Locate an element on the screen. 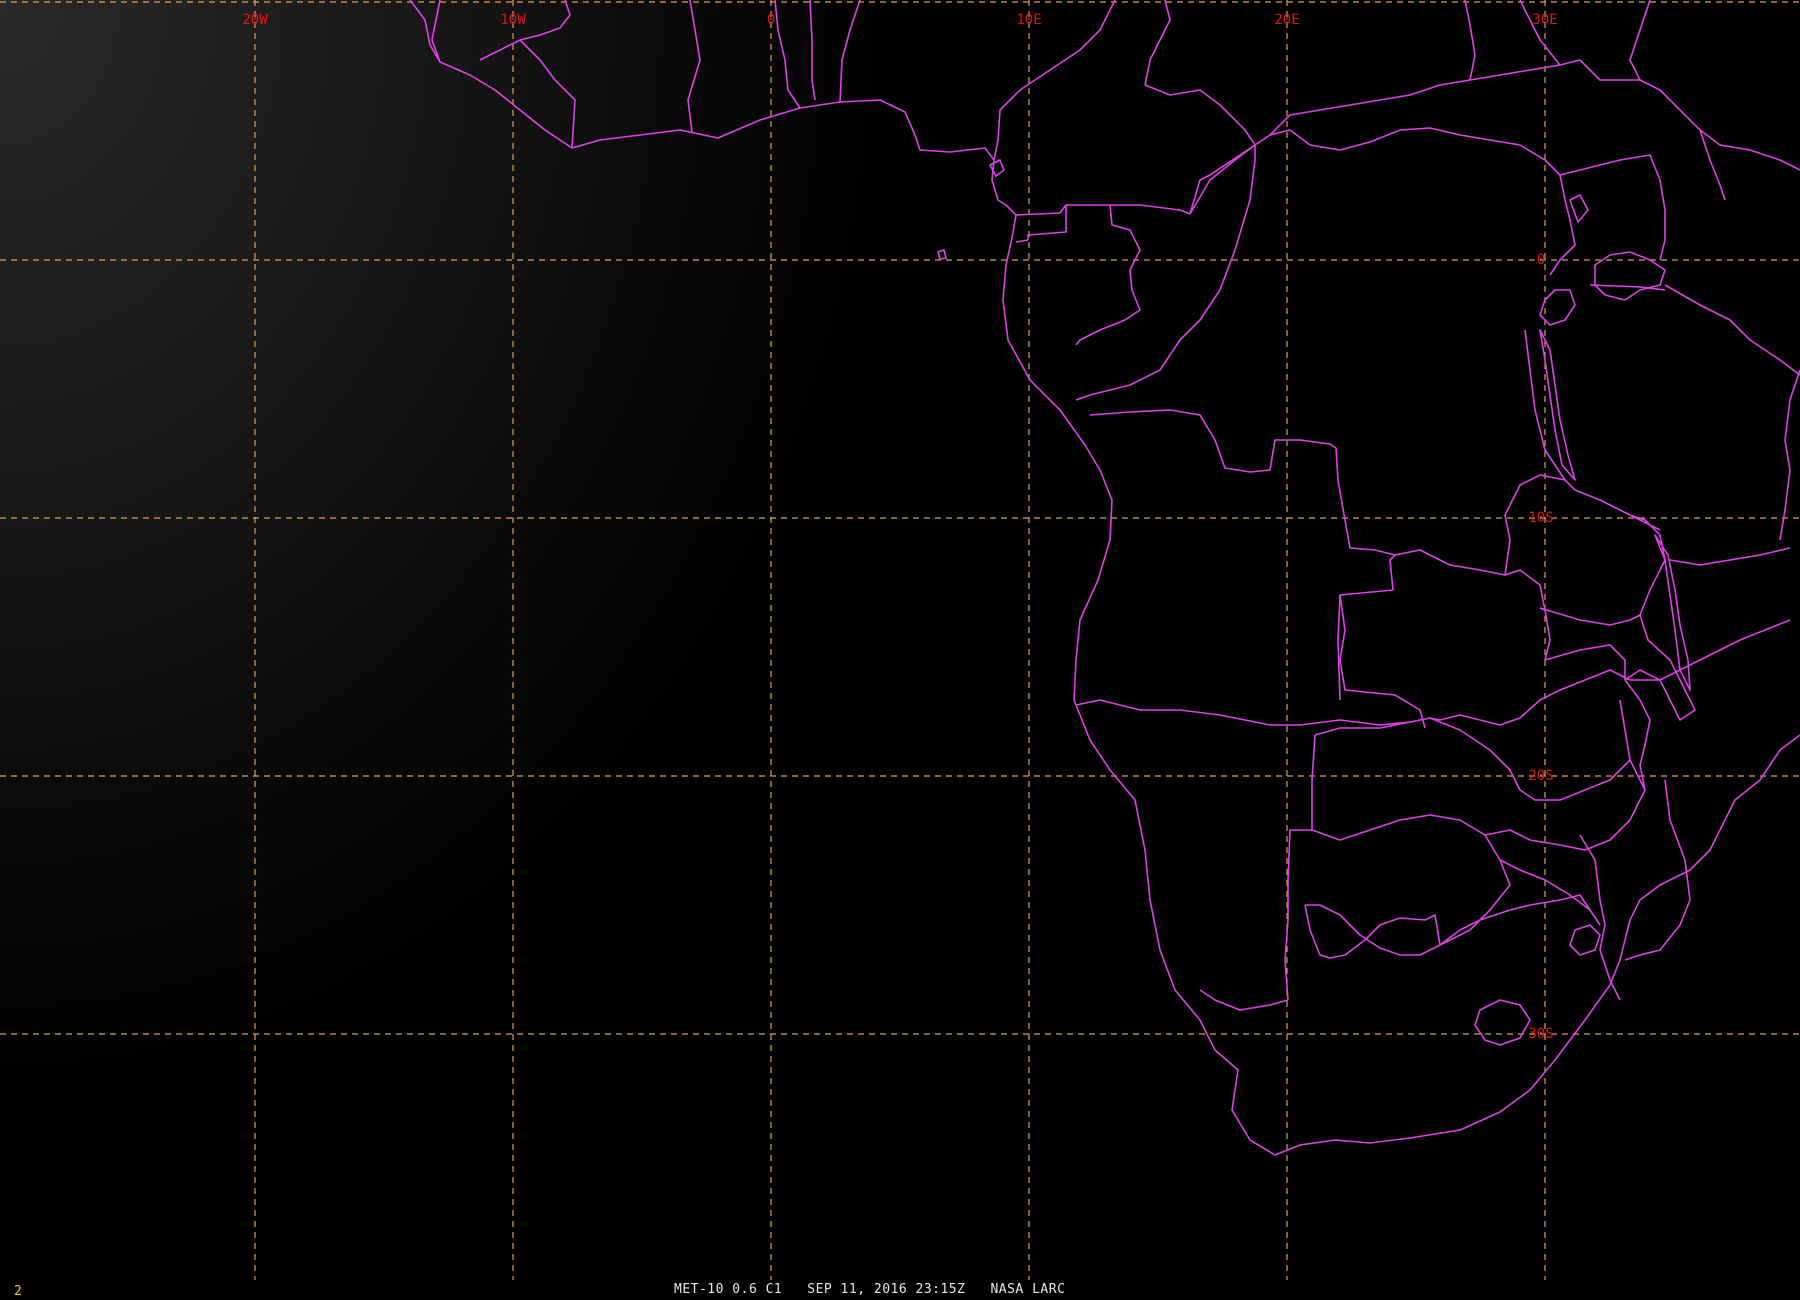 Image resolution: width=1800 pixels, height=1300 pixels. nigeria-east-border is located at coordinates (1007, 125).